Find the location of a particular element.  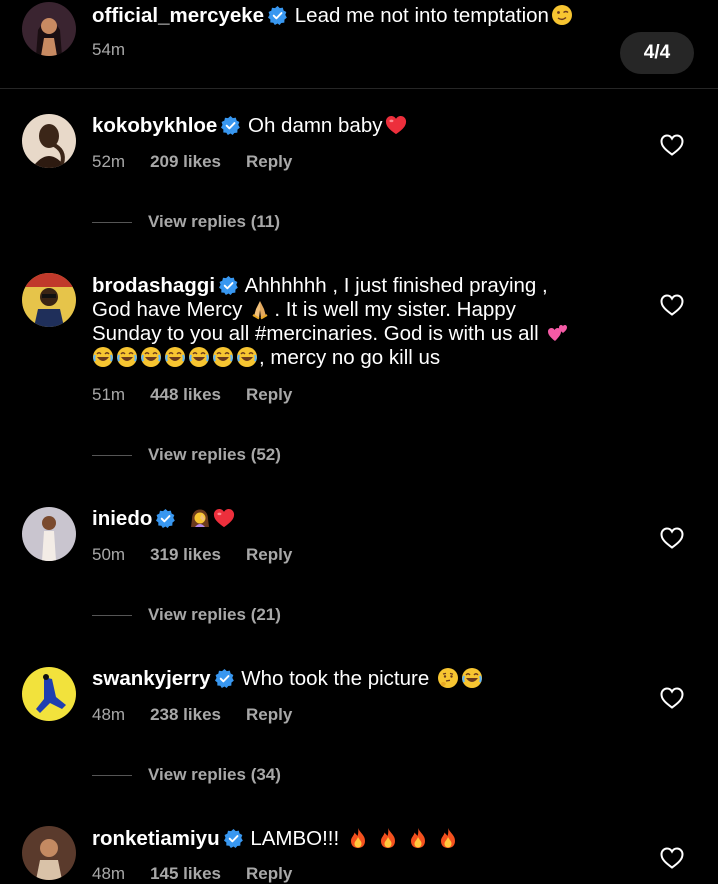

facepalm-icon is located at coordinates (200, 518).